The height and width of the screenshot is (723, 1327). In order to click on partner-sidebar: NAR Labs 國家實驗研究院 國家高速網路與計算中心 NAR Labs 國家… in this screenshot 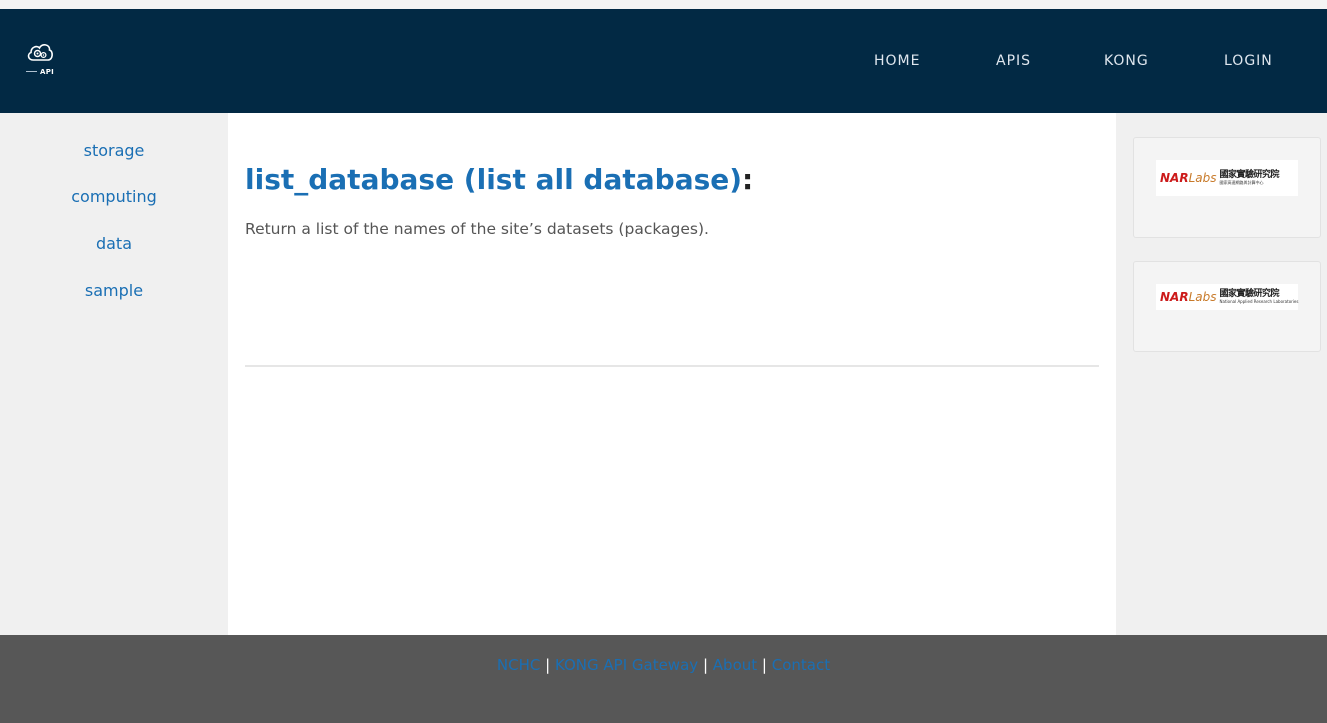, I will do `click(1221, 374)`.